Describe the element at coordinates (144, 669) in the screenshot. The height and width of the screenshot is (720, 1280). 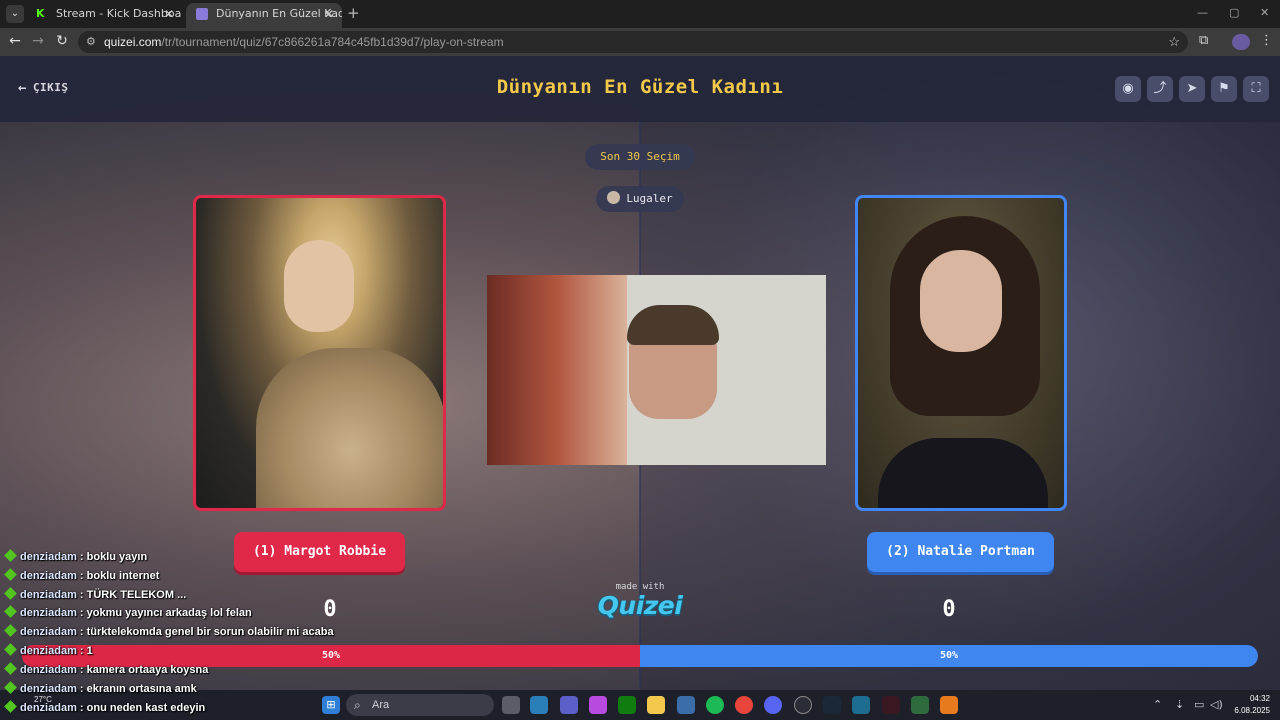
I see `chat-text: : kamera ortaaya koysna` at that location.